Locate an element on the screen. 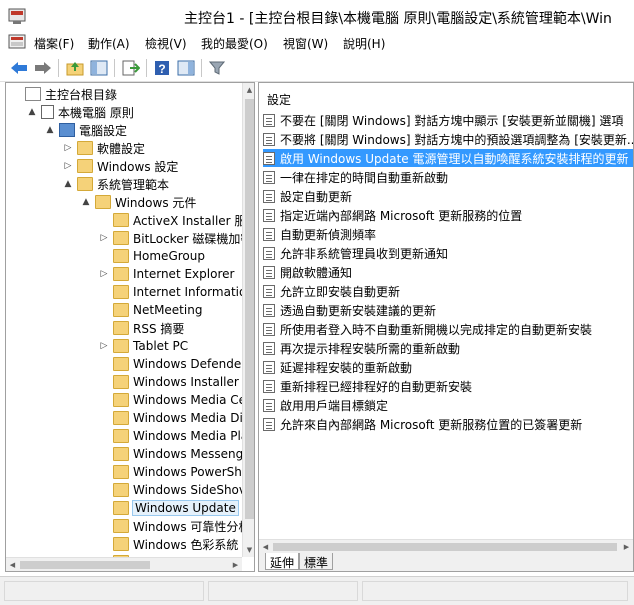 The width and height of the screenshot is (634, 605). list-horizontal-scrollbar: ◀ ▶ is located at coordinates (446, 546).